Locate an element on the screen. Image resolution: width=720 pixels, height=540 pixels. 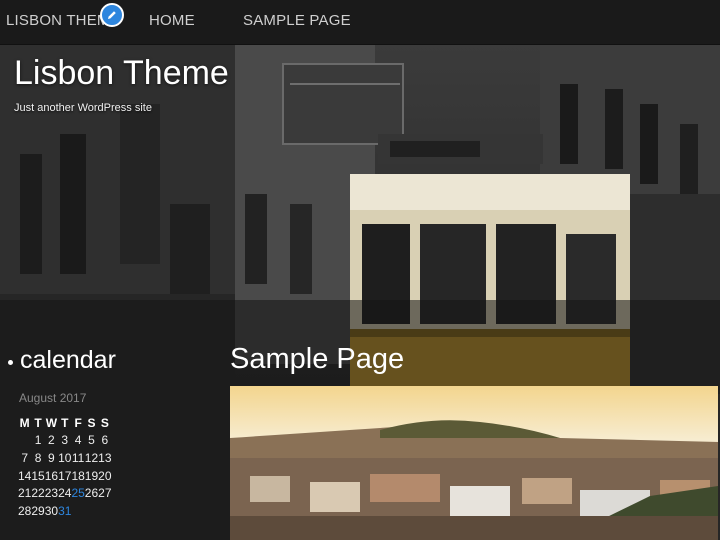
calendar-day: 4 is located at coordinates (78, 440).